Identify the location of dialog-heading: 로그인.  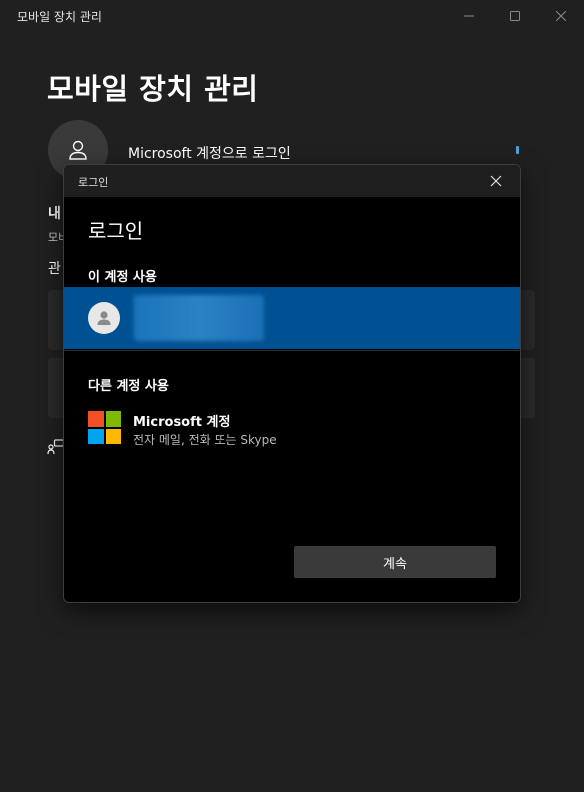
(116, 231).